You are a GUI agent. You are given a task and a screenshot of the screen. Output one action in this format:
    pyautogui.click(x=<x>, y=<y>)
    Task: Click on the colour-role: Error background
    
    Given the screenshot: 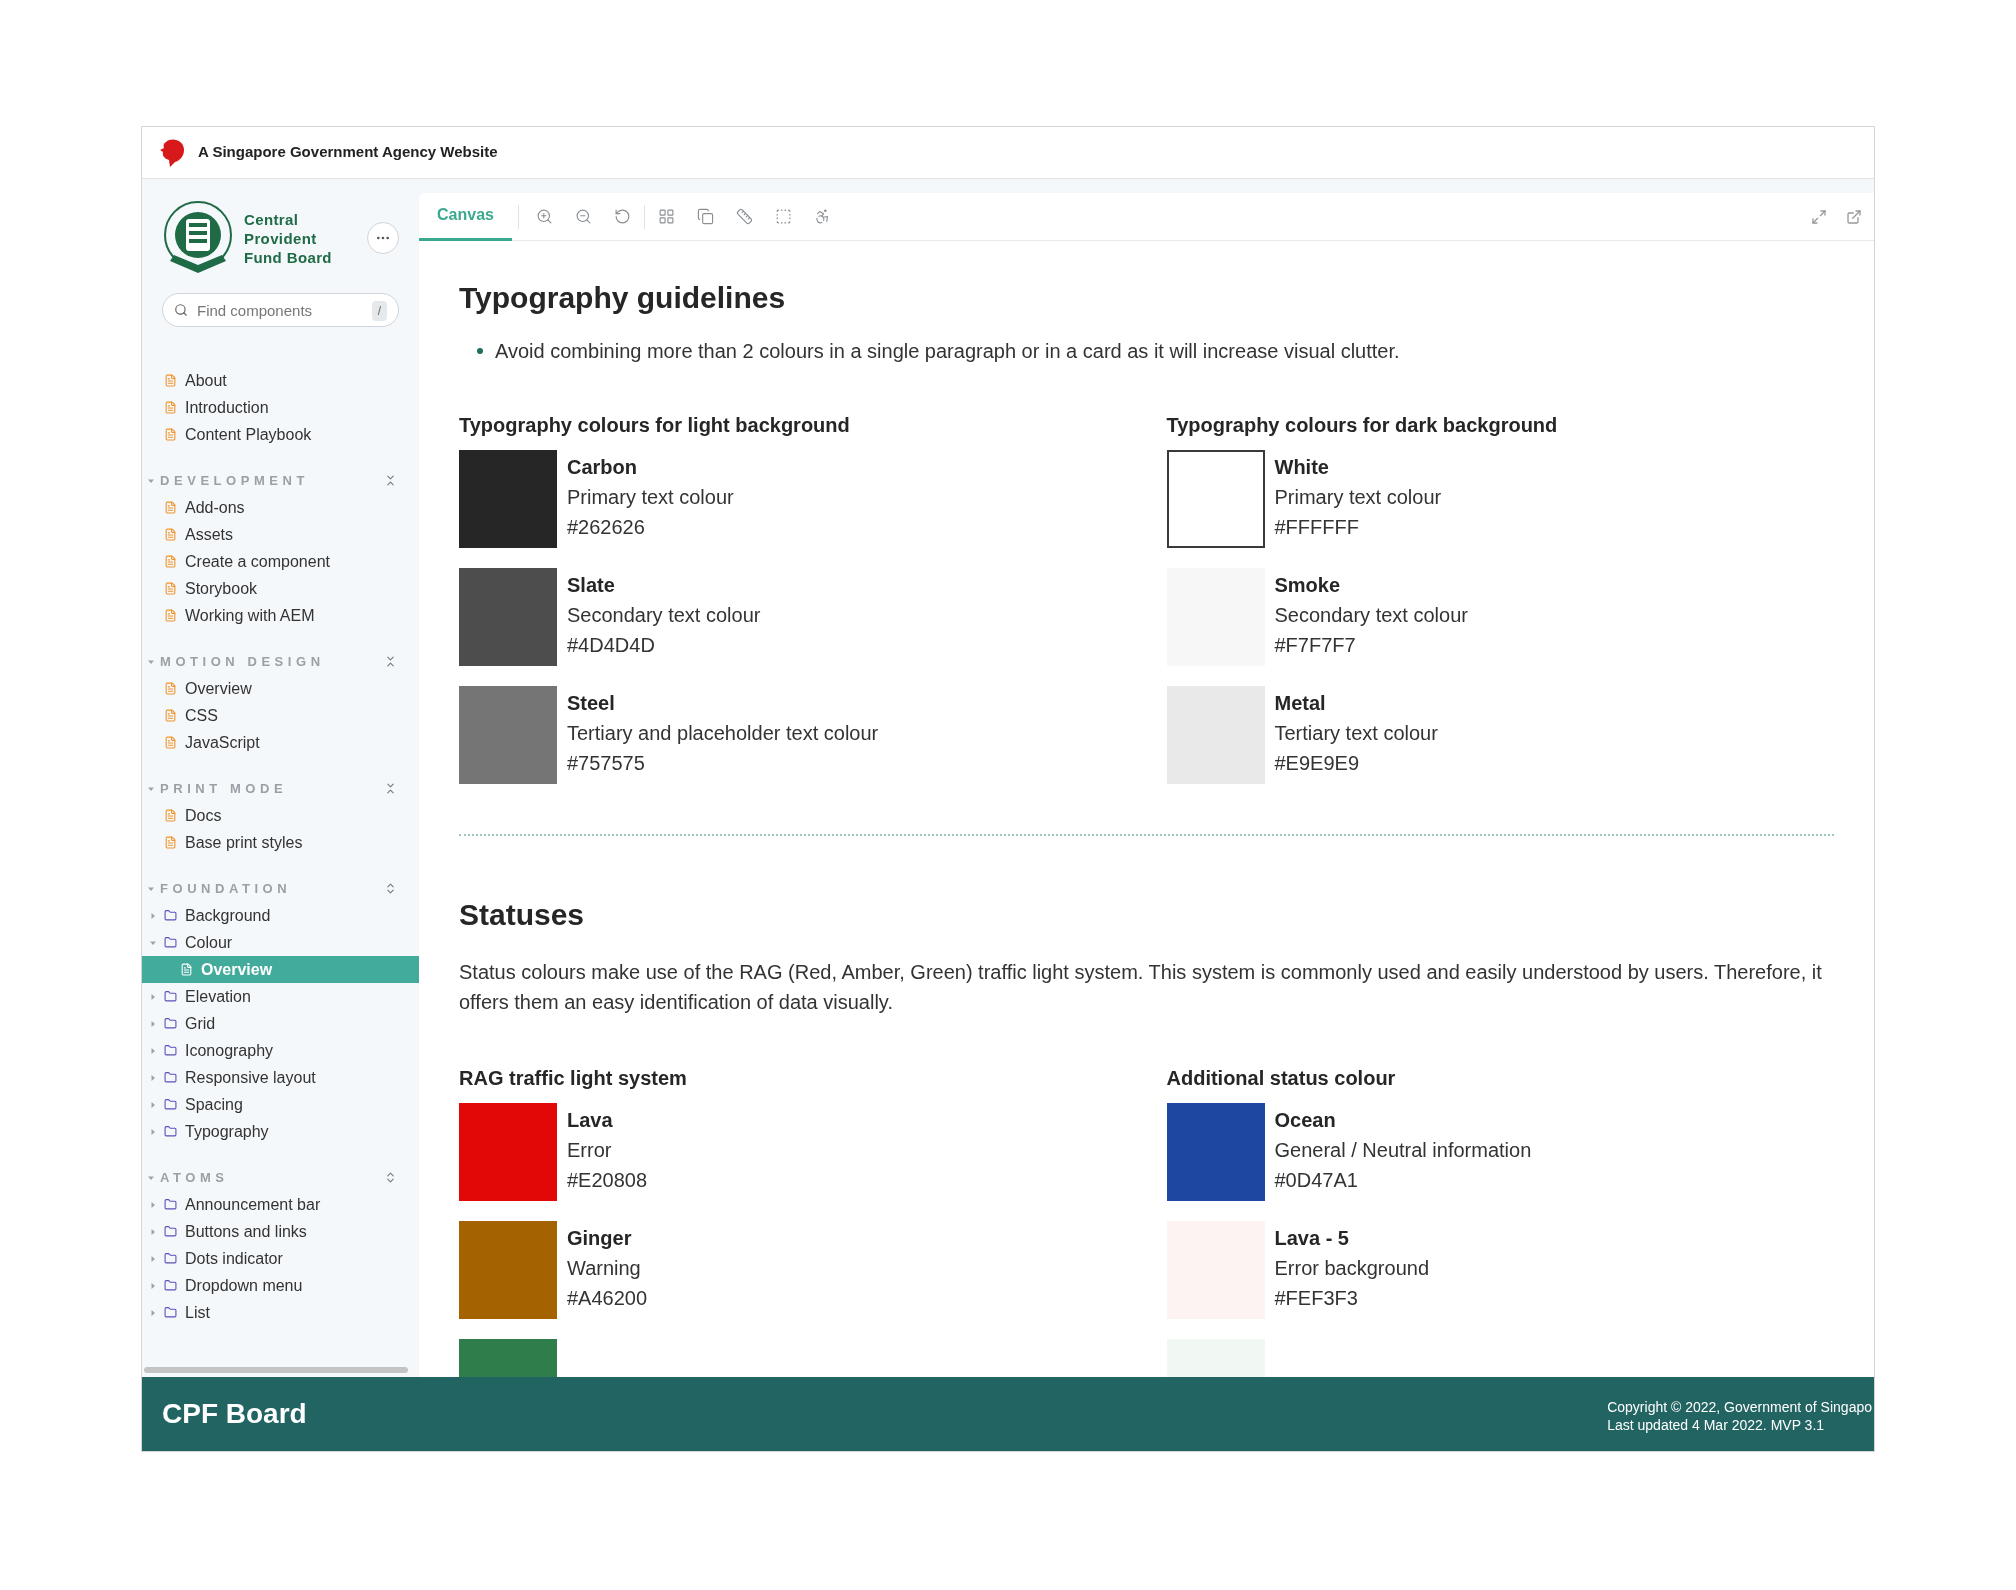 What is the action you would take?
    pyautogui.click(x=1352, y=1268)
    